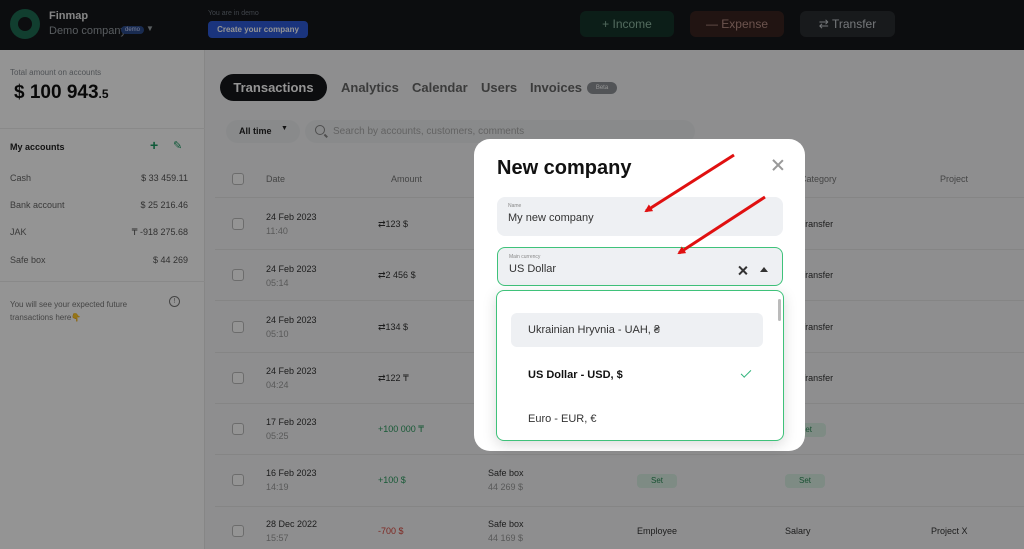  I want to click on currency-option: Ukrainian Hryvnia - UAH, ₴, so click(637, 330).